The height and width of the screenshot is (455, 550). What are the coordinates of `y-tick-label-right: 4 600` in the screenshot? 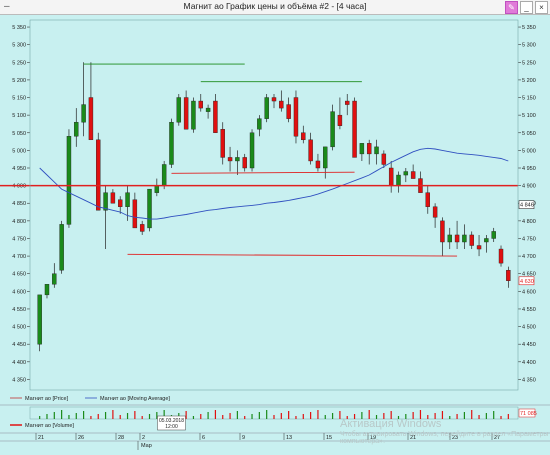 It's located at (529, 292).